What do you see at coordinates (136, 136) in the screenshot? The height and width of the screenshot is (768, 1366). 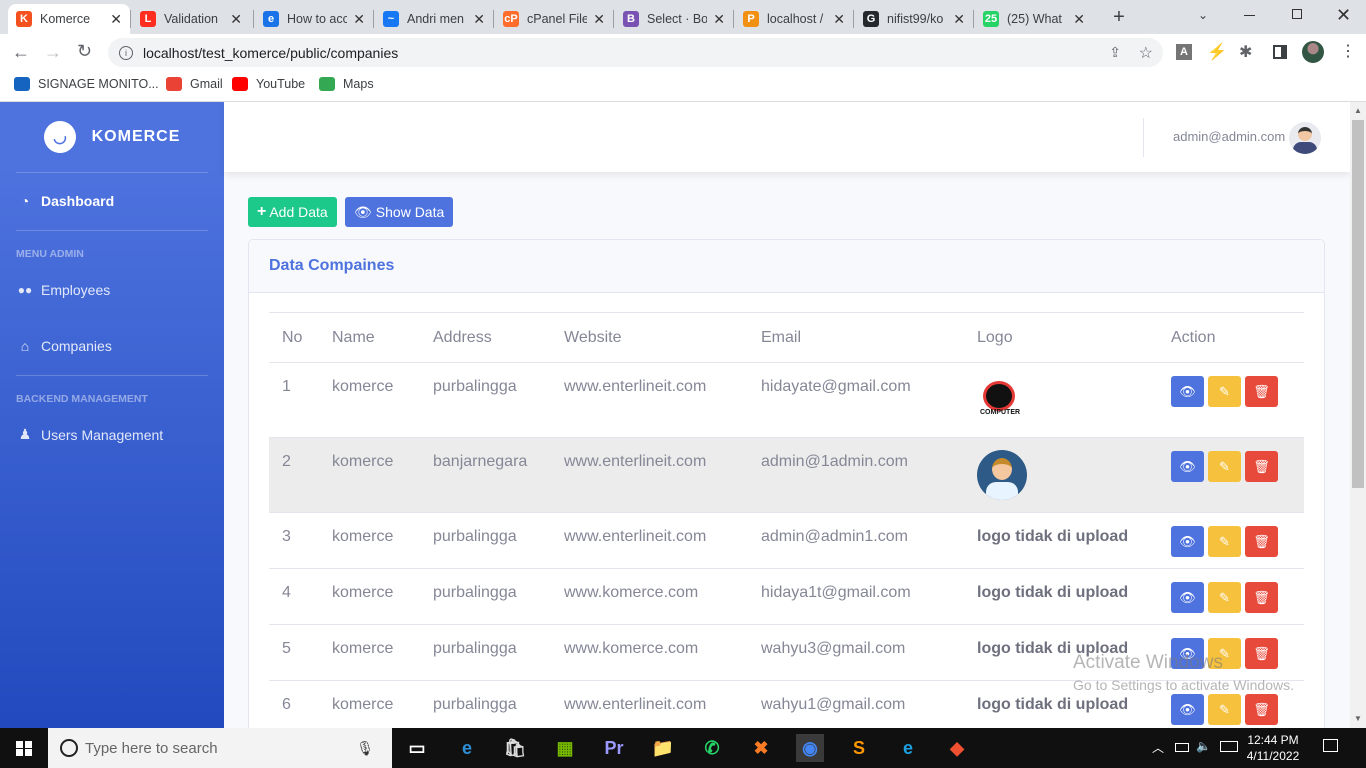 I see `brand-name: KOMERCE` at bounding box center [136, 136].